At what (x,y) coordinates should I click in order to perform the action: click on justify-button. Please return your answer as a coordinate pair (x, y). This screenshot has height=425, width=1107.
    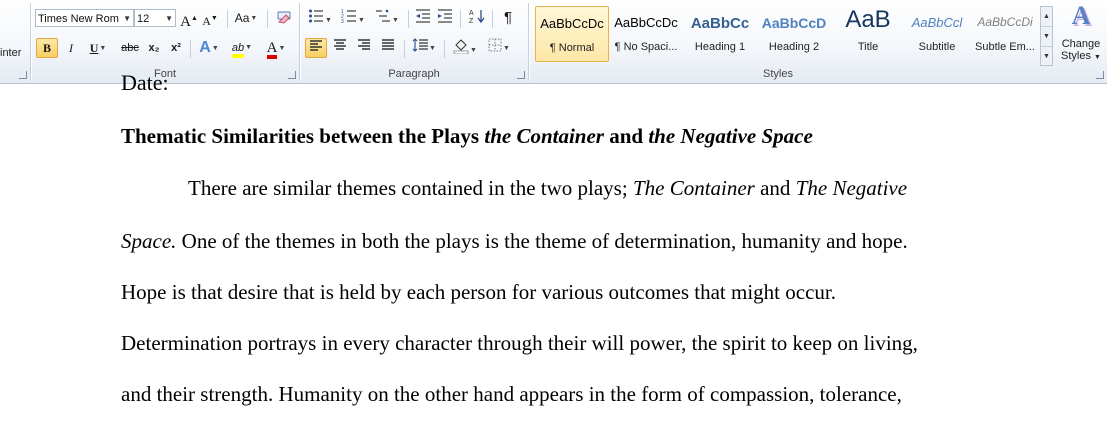
    Looking at the image, I should click on (388, 48).